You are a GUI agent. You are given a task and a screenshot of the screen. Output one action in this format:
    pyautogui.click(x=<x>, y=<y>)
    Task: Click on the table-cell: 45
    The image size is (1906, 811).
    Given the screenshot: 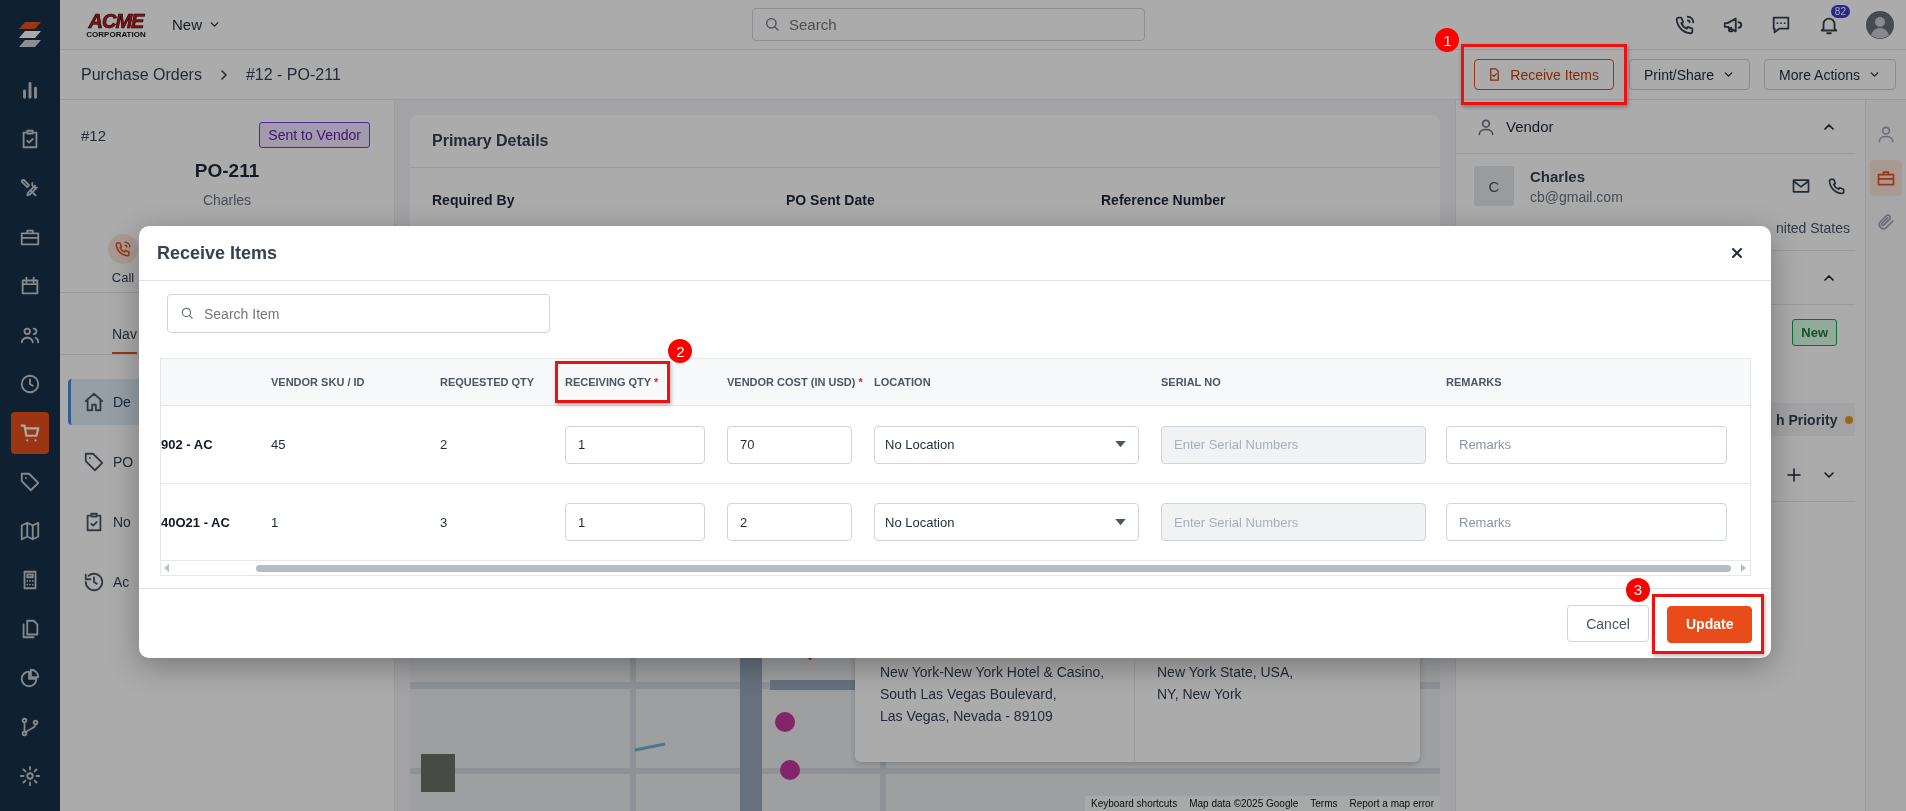 What is the action you would take?
    pyautogui.click(x=278, y=444)
    